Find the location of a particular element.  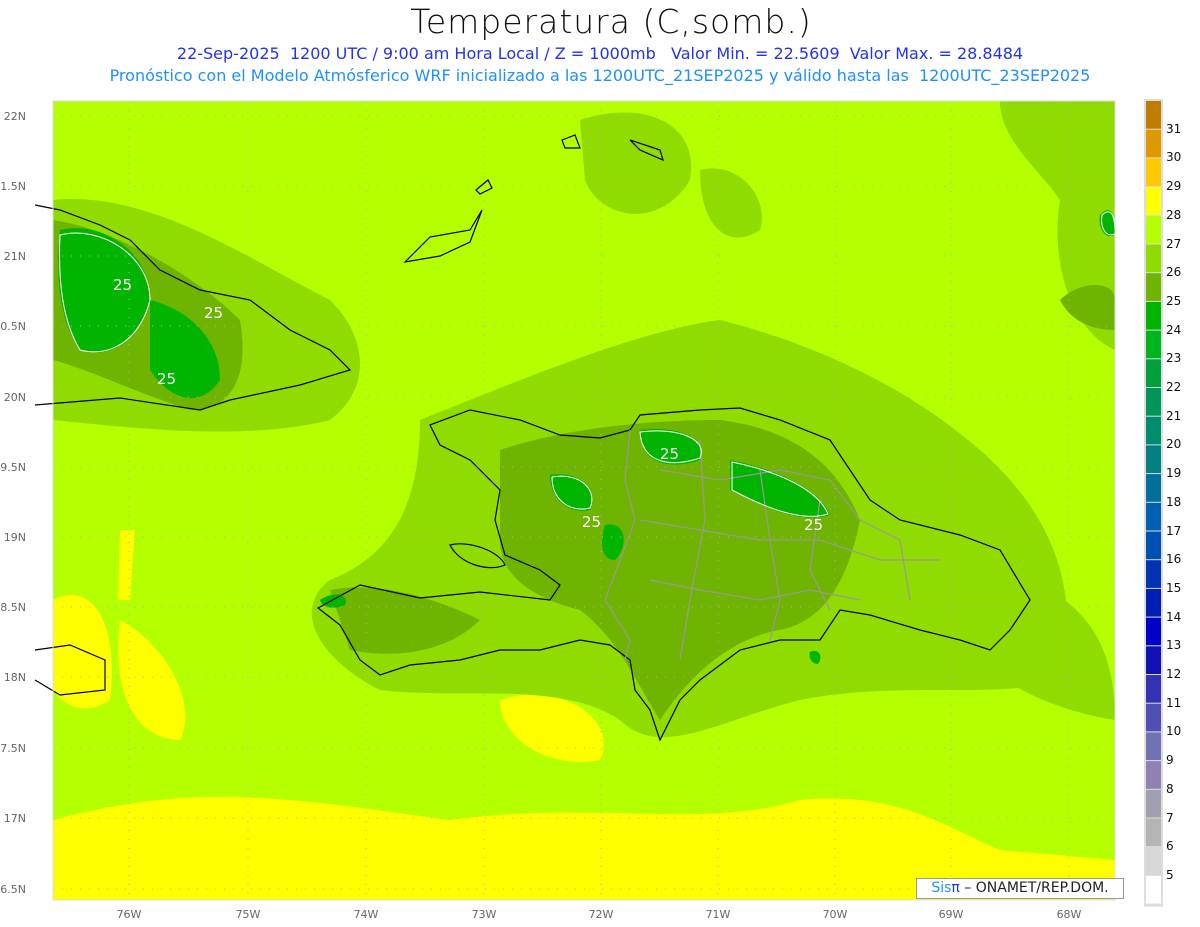

colorbar-label: 14 is located at coordinates (1174, 616).